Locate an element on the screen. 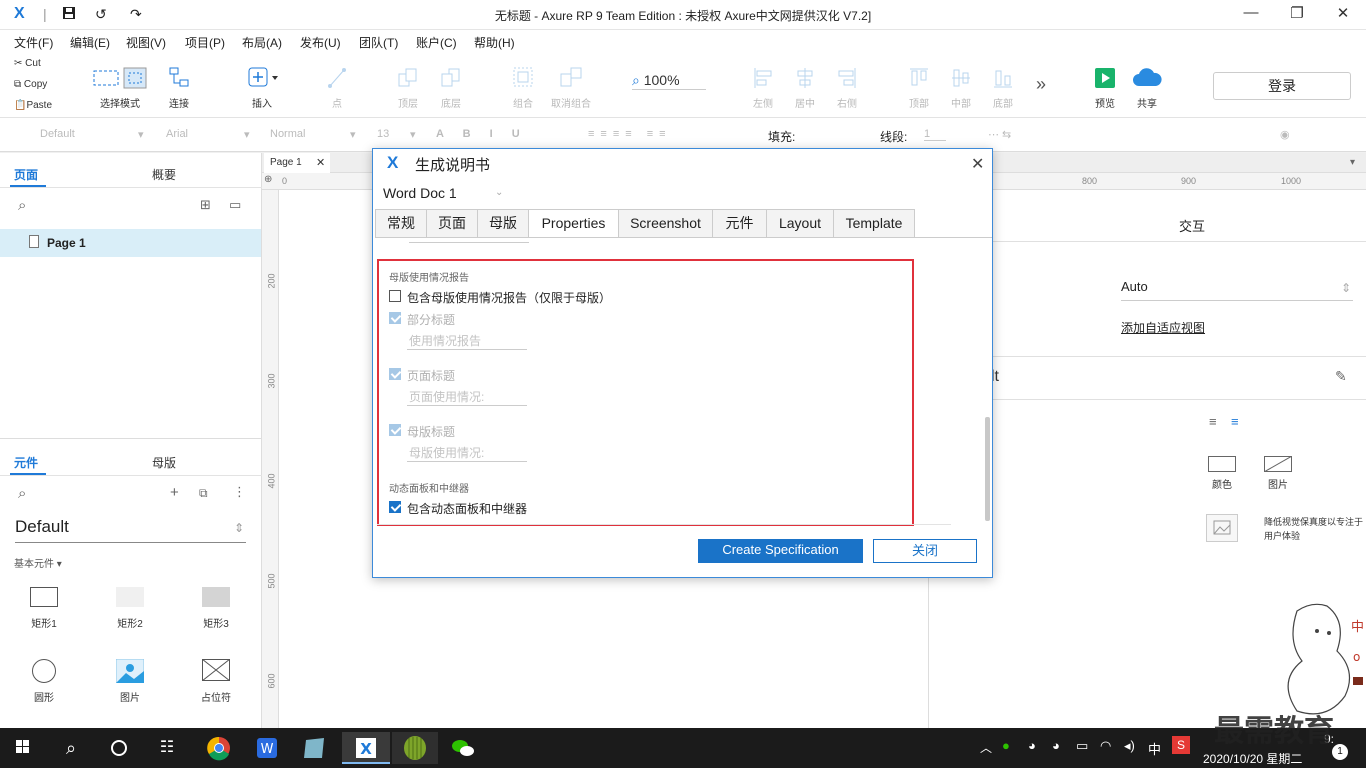  minimize-button: — is located at coordinates (1251, 12).